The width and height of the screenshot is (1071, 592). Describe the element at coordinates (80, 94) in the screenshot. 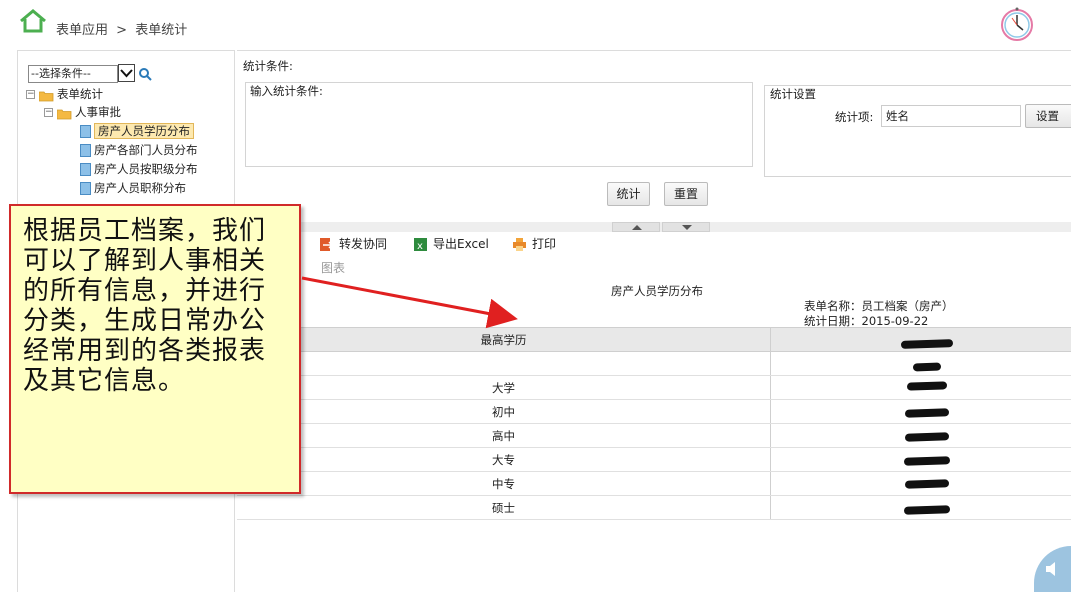

I see `tree-node-label: 表单统计` at that location.